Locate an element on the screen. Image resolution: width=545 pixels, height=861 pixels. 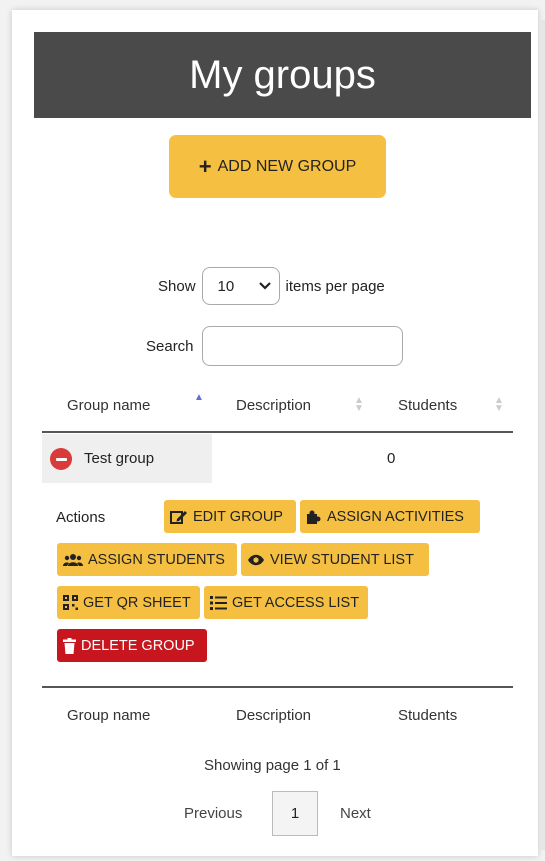
get-qr-sheet-label: GET QR SHEET is located at coordinates (137, 602).